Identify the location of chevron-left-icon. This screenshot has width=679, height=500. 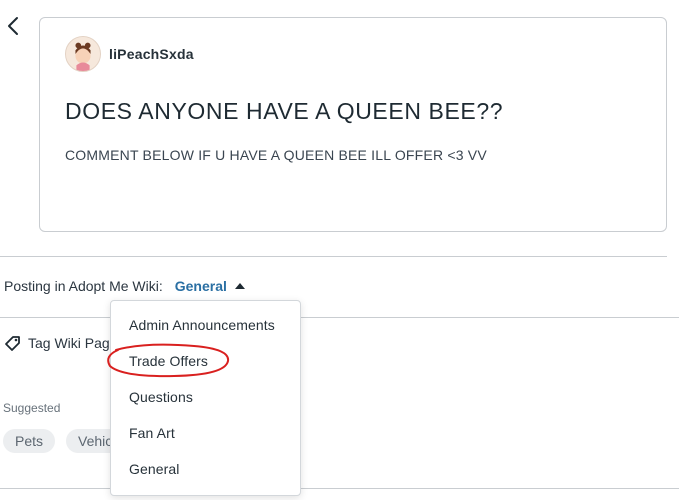
(13, 26).